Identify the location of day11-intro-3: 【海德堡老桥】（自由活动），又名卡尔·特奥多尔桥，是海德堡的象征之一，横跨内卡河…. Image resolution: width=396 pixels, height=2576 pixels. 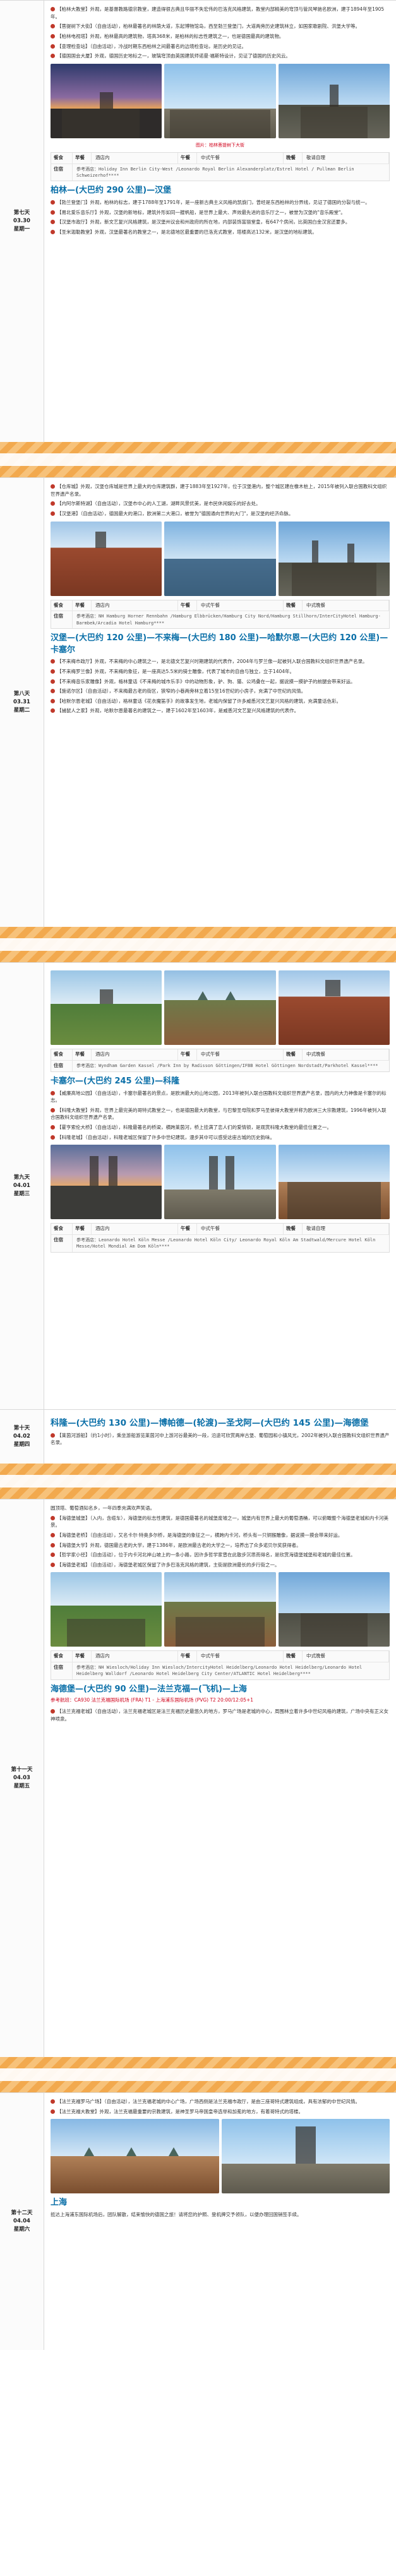
(220, 1535).